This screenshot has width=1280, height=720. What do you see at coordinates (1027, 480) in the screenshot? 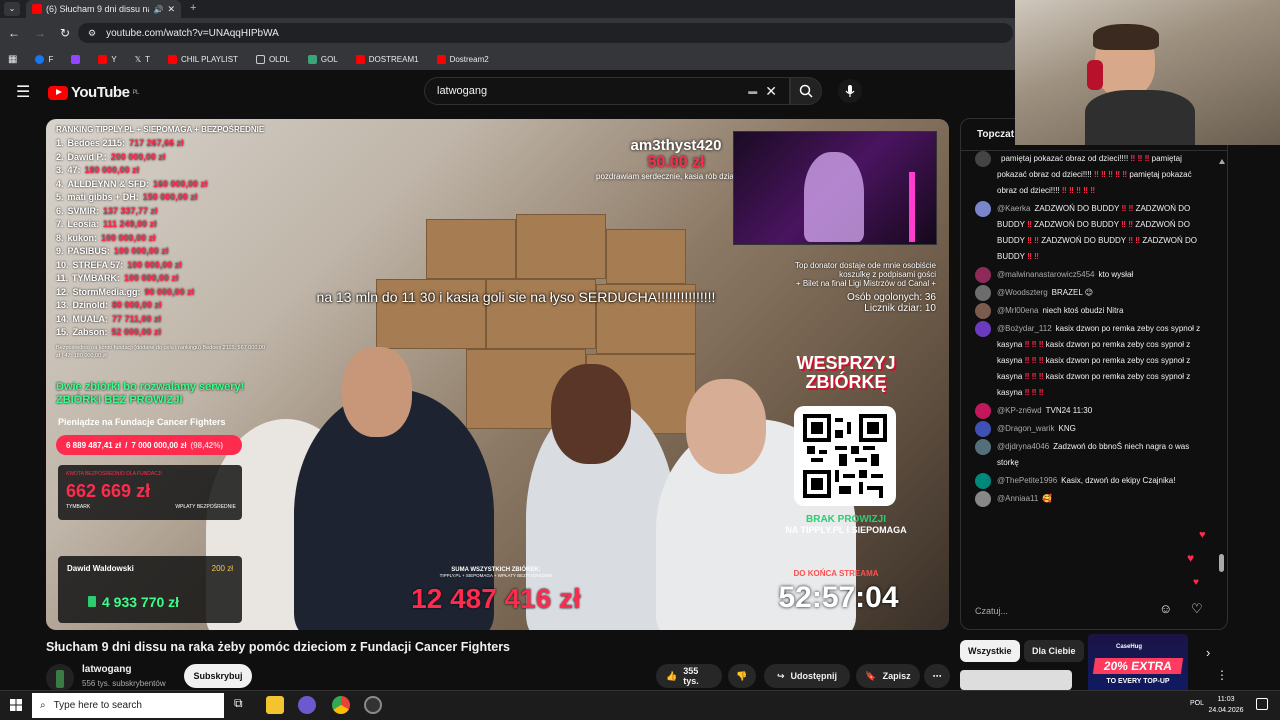
I see `chat-author: @ThePetite1996` at bounding box center [1027, 480].